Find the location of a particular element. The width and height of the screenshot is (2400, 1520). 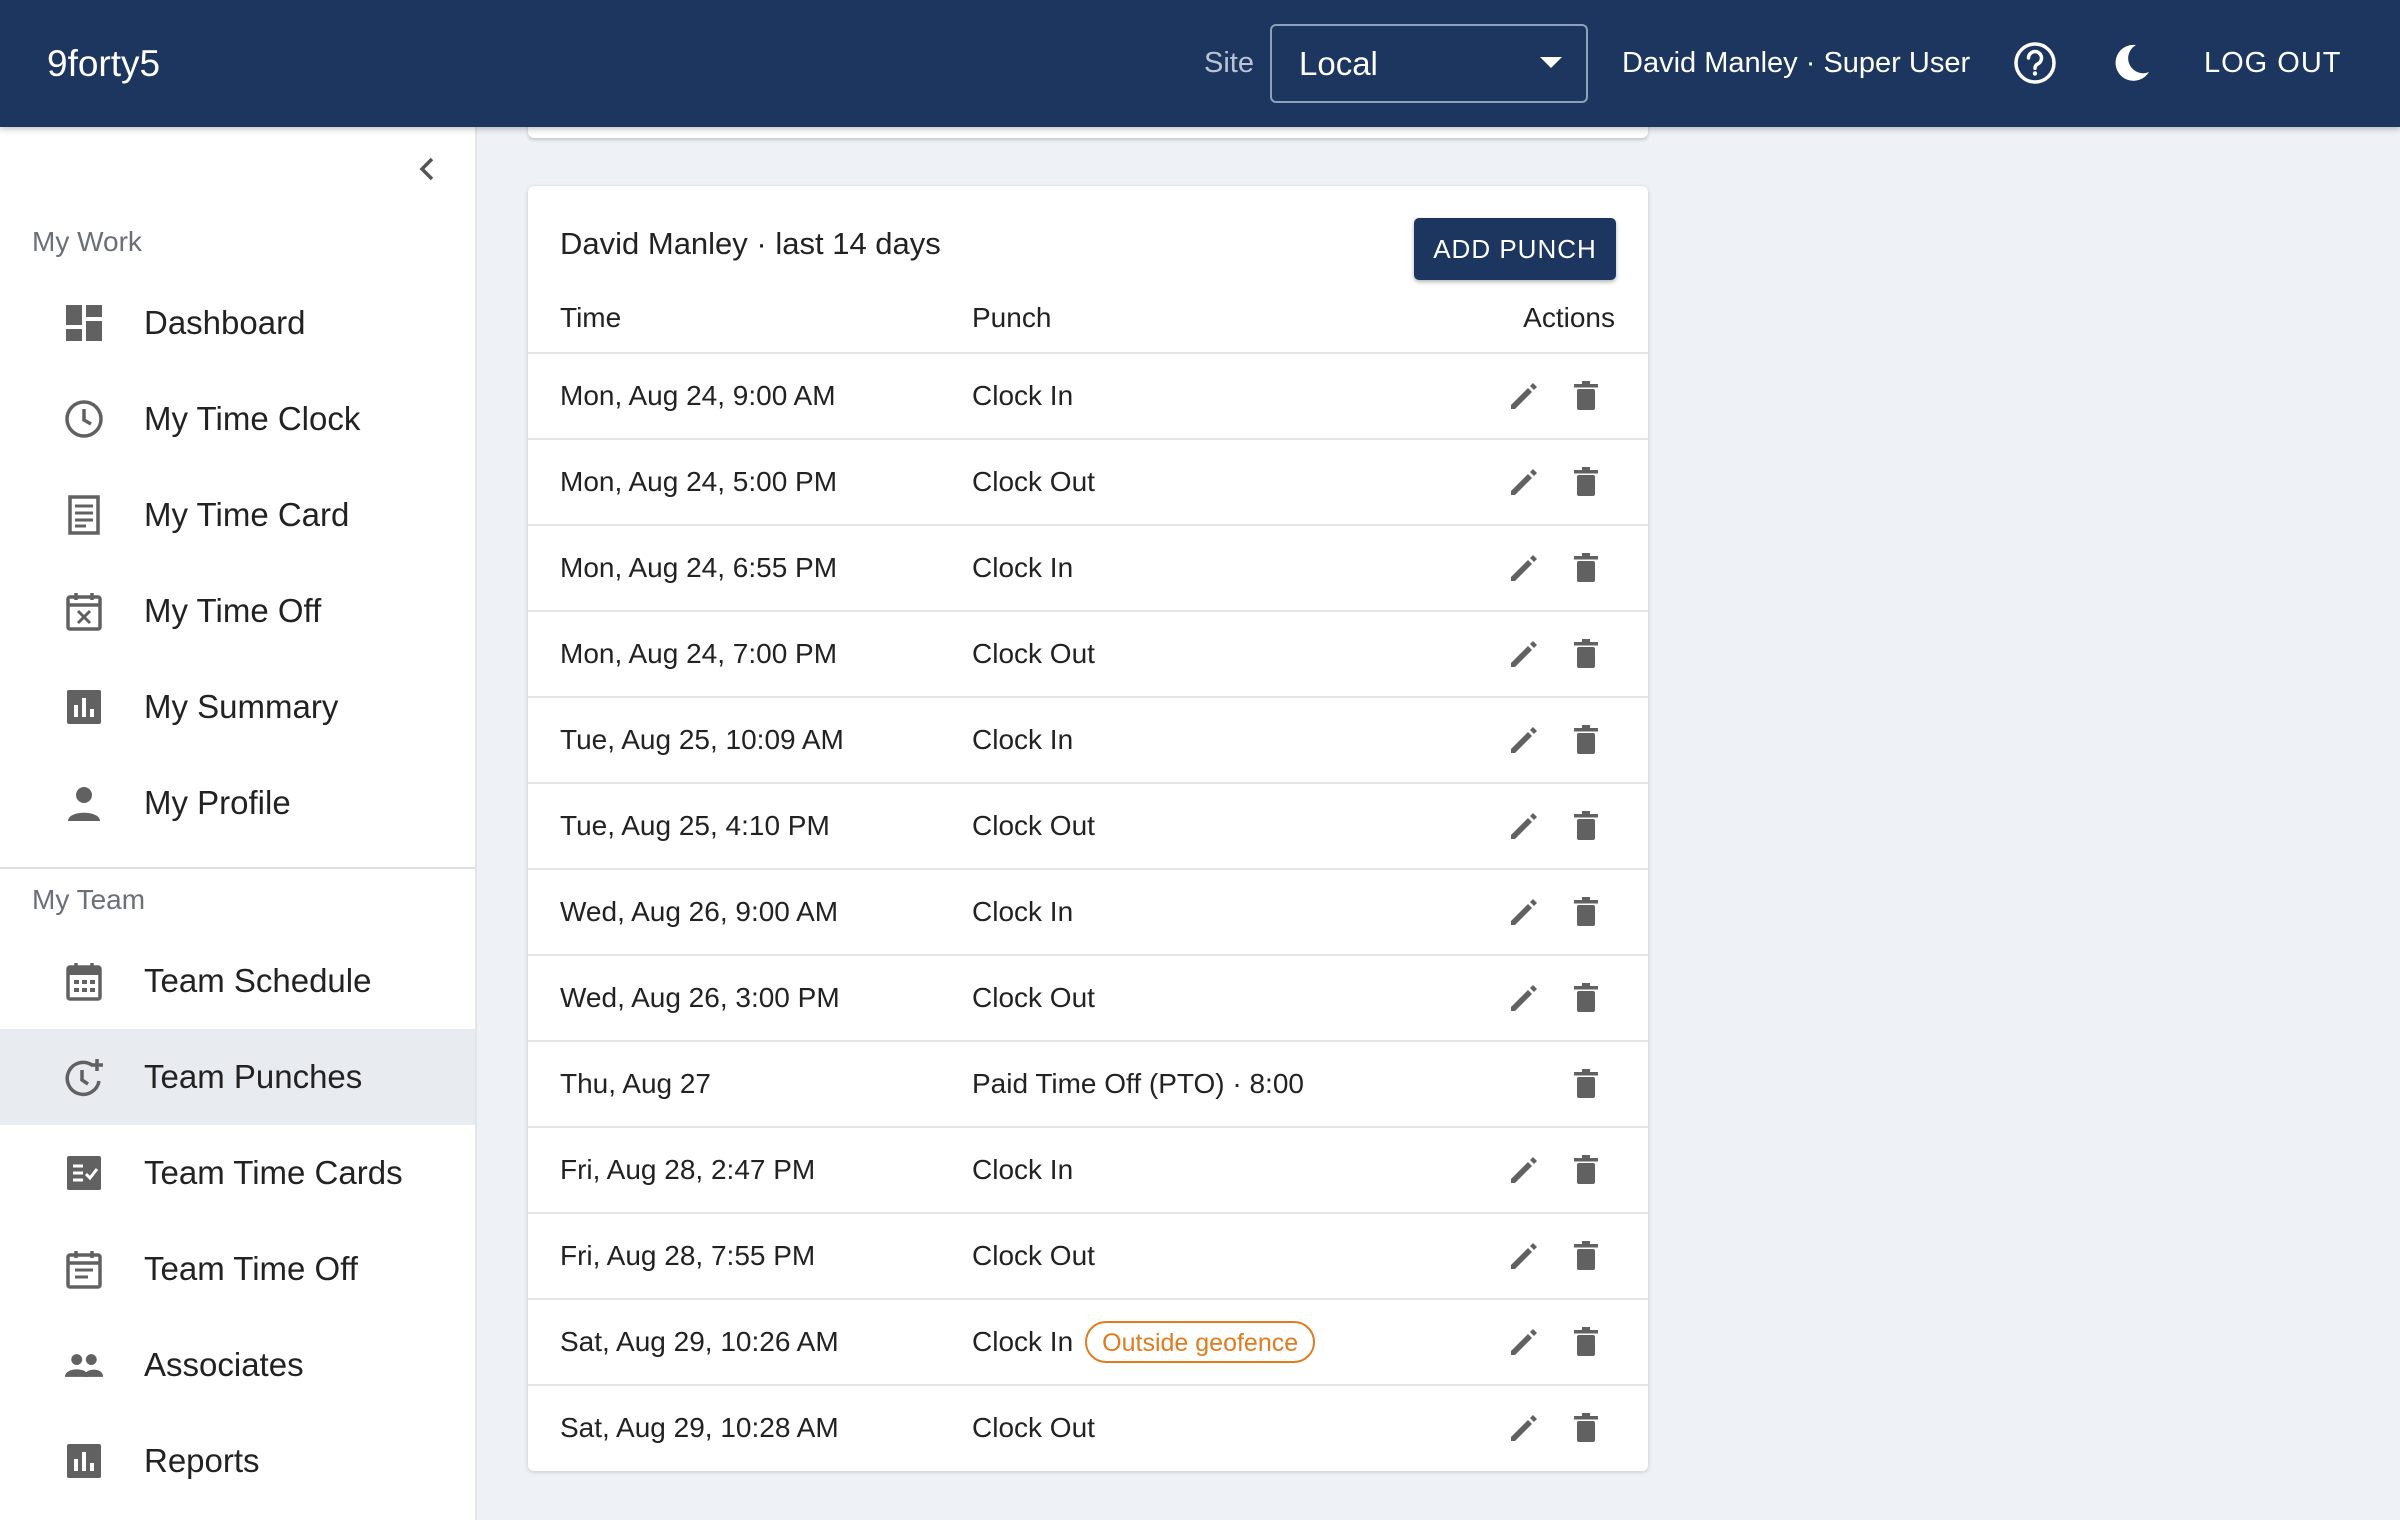

sidebar-item-my-profile: My Profile is located at coordinates (237, 803).